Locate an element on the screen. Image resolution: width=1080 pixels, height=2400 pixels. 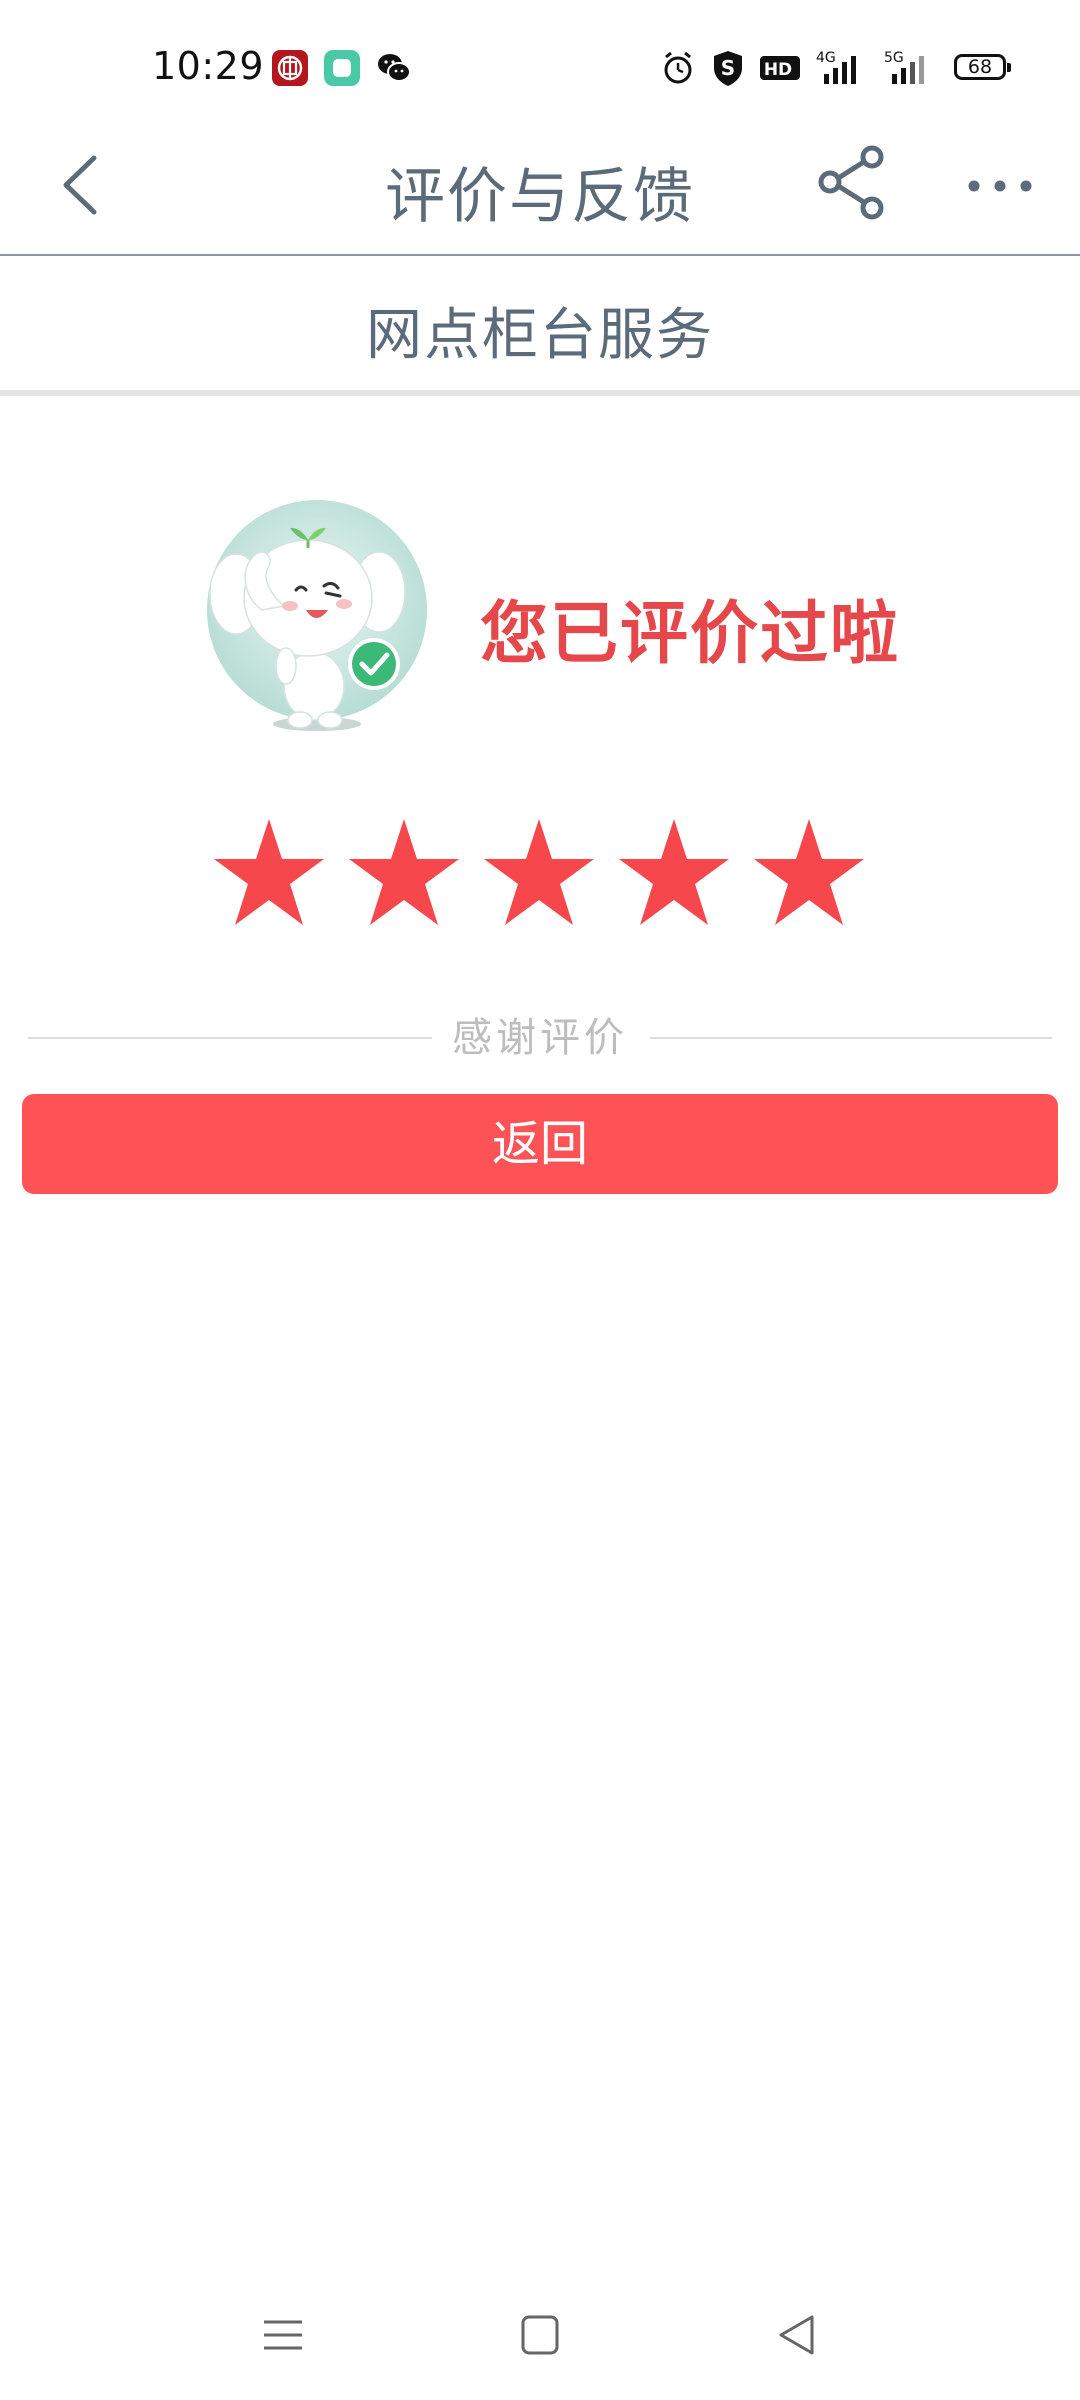
thanks-divider: 感谢评价 is located at coordinates (540, 1038).